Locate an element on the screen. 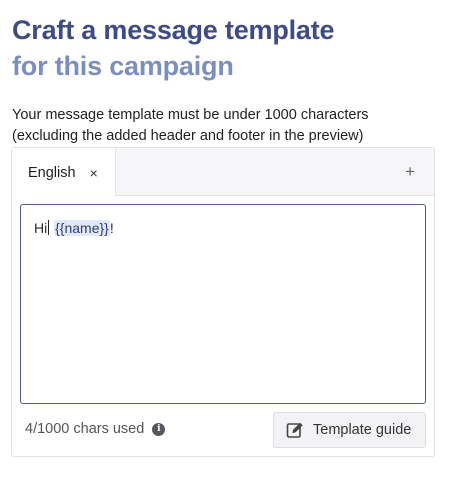 This screenshot has width=451, height=477. close-icon: × is located at coordinates (94, 173).